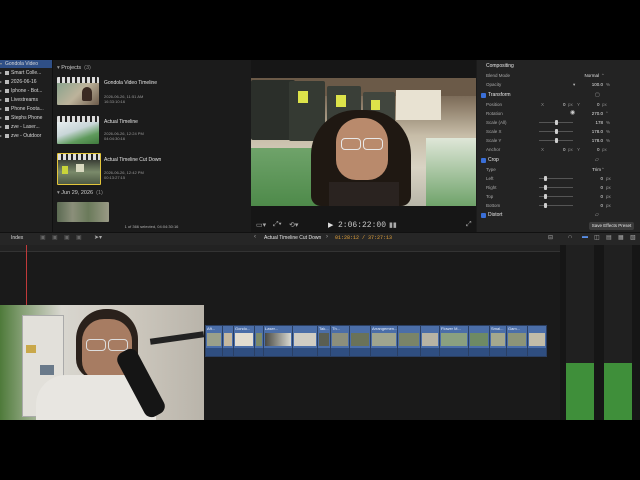  Describe the element at coordinates (330, 225) in the screenshot. I see `play-icon: ▶` at that location.